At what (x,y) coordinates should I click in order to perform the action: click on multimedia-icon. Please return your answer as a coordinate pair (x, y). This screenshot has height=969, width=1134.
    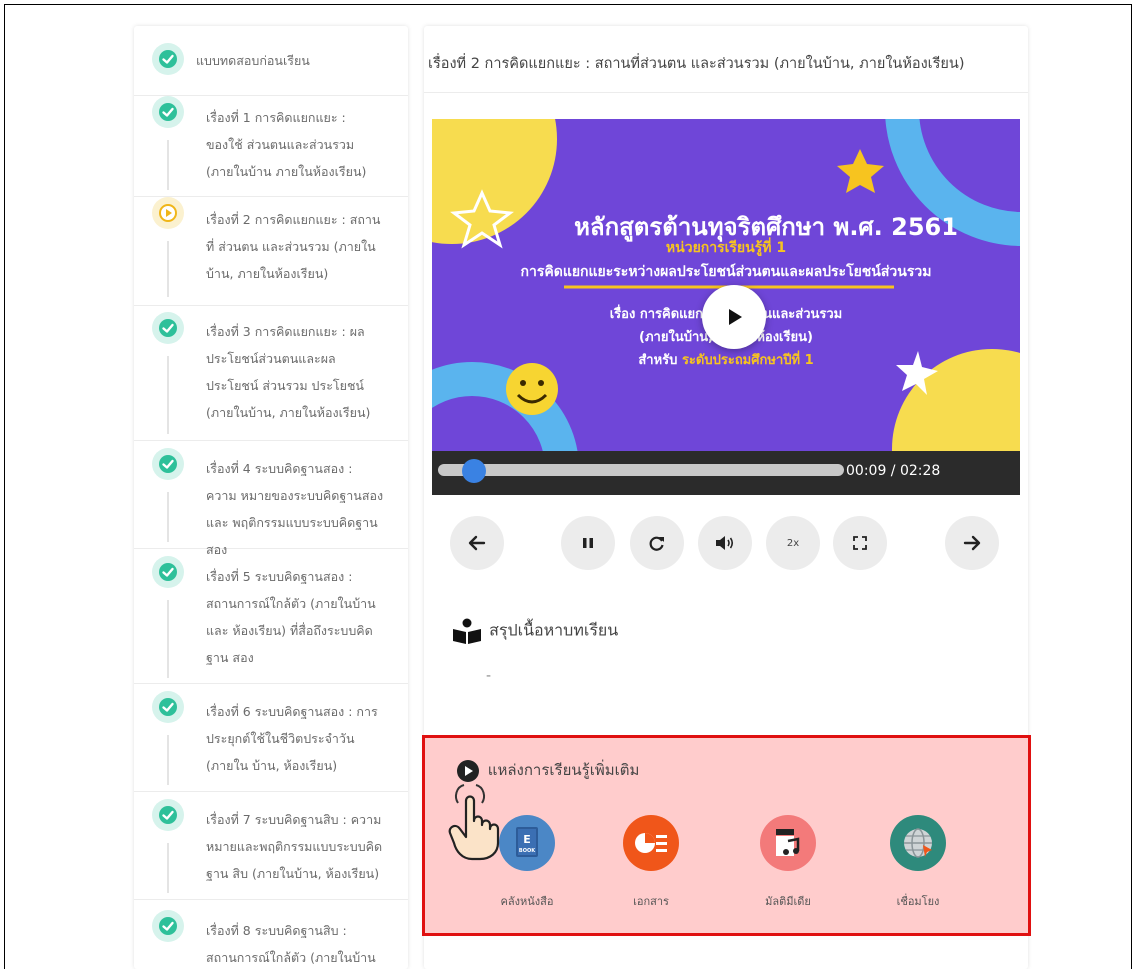
    Looking at the image, I should click on (788, 843).